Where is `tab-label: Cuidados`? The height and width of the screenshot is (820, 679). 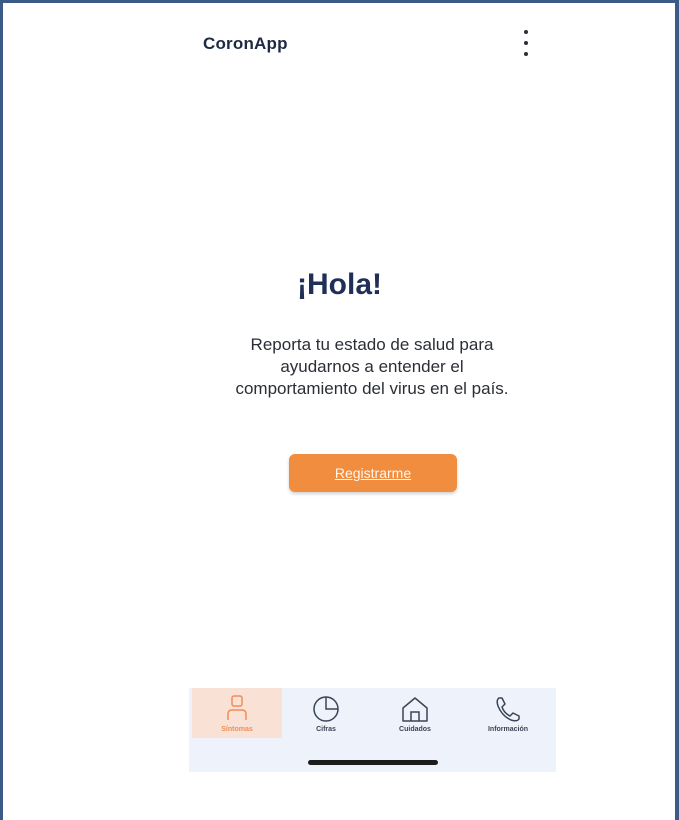 tab-label: Cuidados is located at coordinates (415, 729).